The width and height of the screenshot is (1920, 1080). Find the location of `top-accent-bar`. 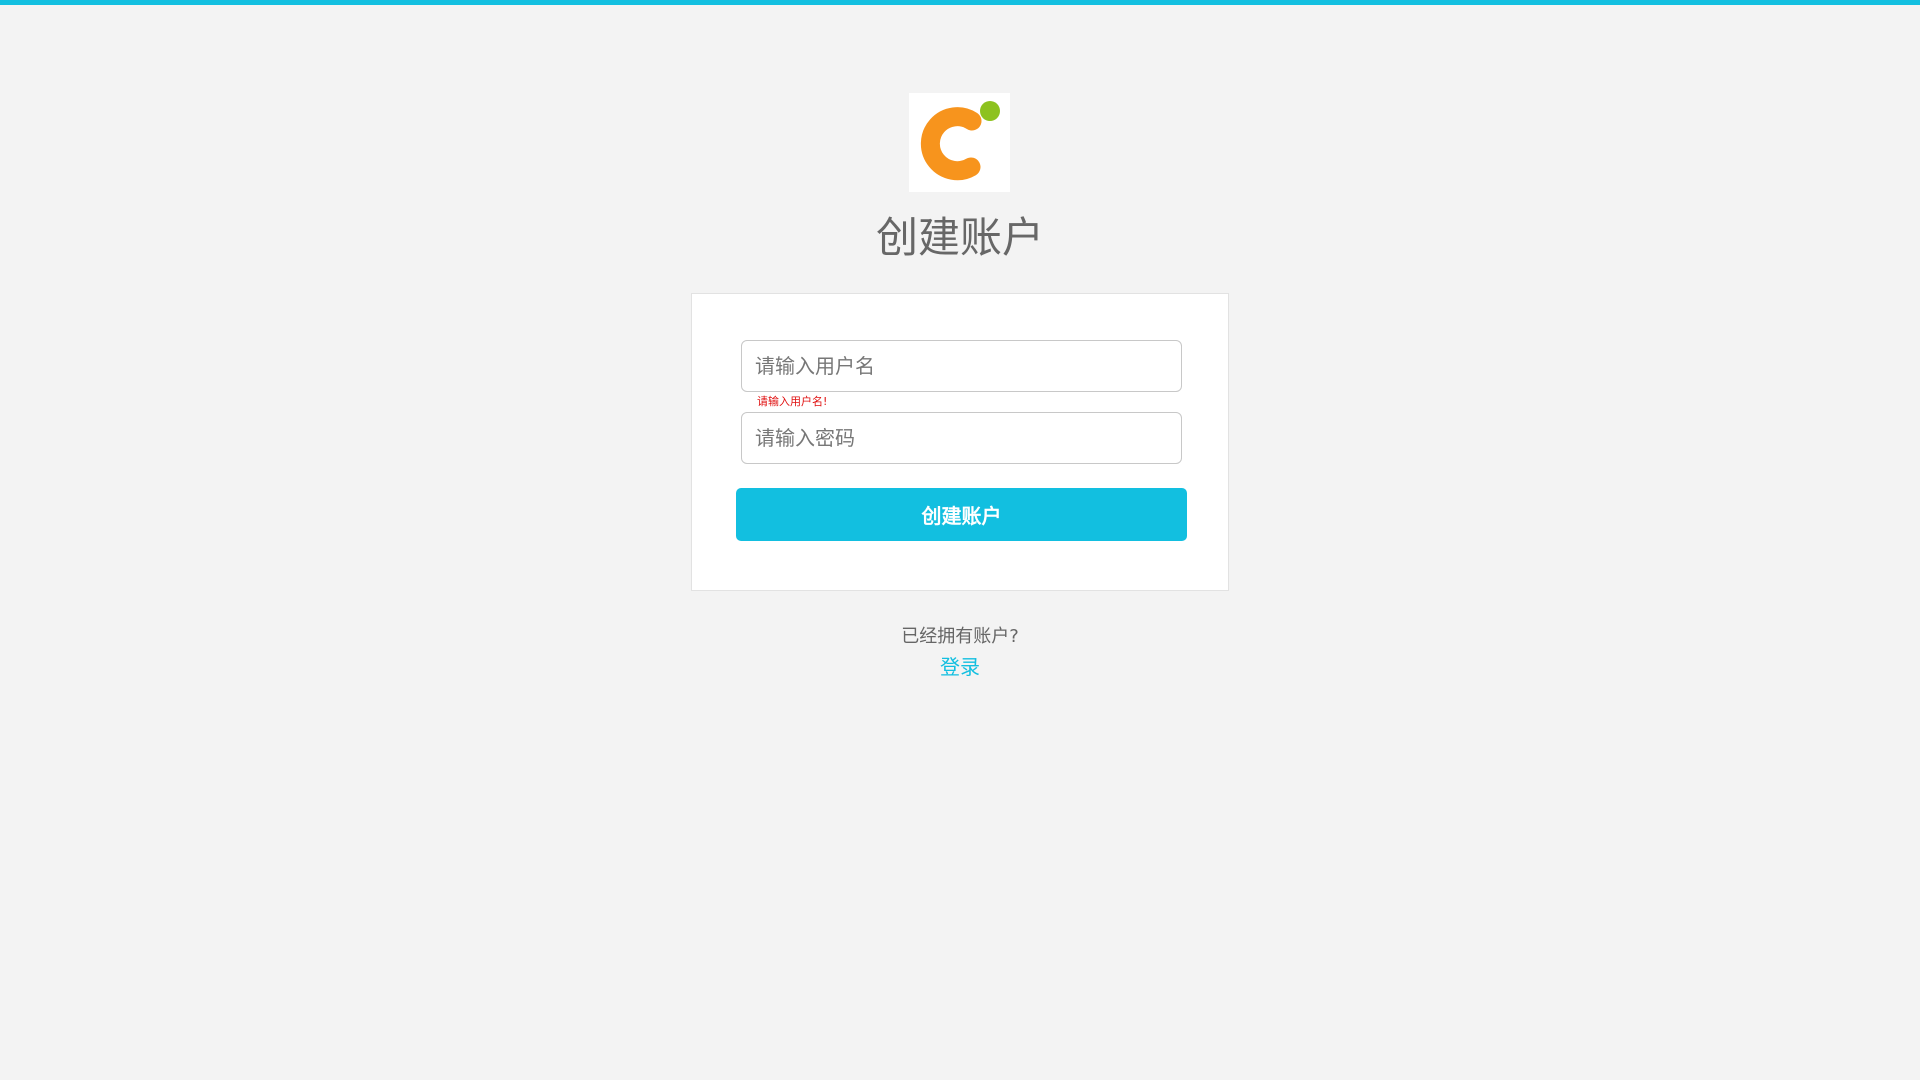

top-accent-bar is located at coordinates (960, 2).